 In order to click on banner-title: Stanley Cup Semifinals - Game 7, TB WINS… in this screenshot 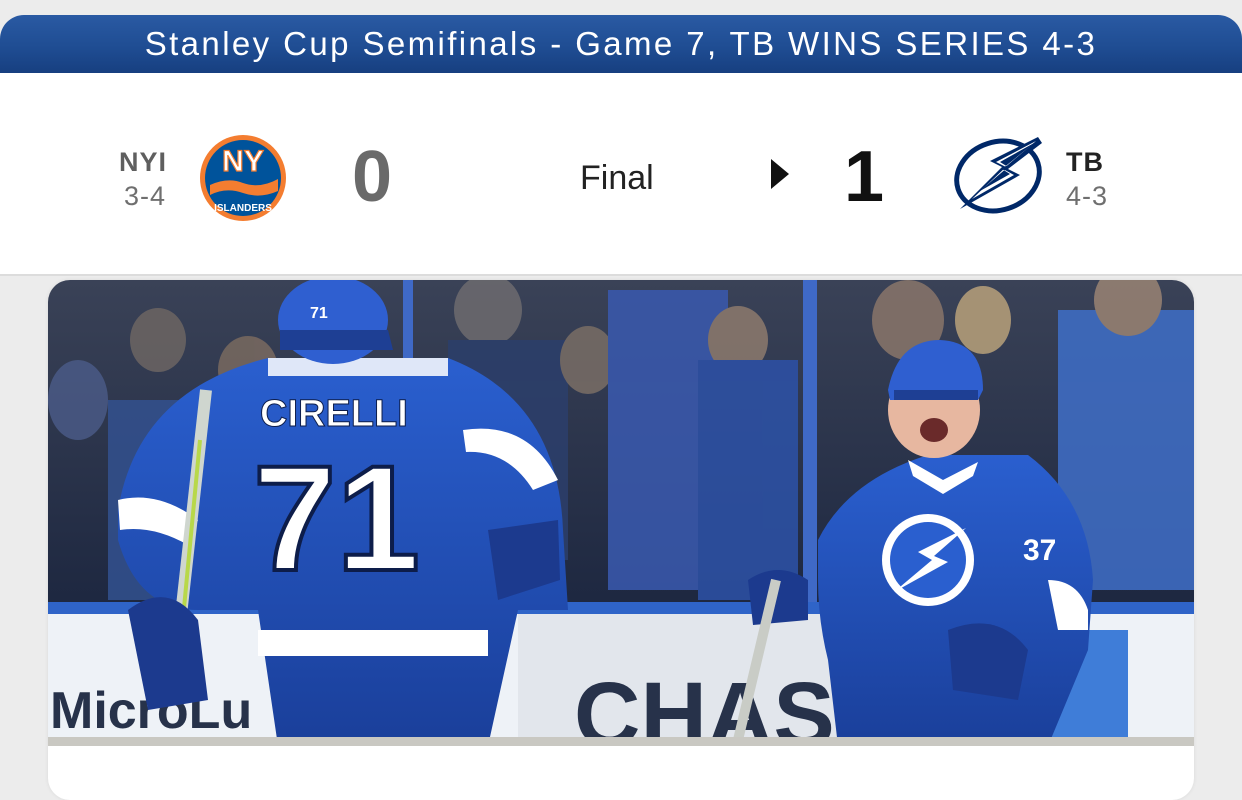, I will do `click(621, 43)`.